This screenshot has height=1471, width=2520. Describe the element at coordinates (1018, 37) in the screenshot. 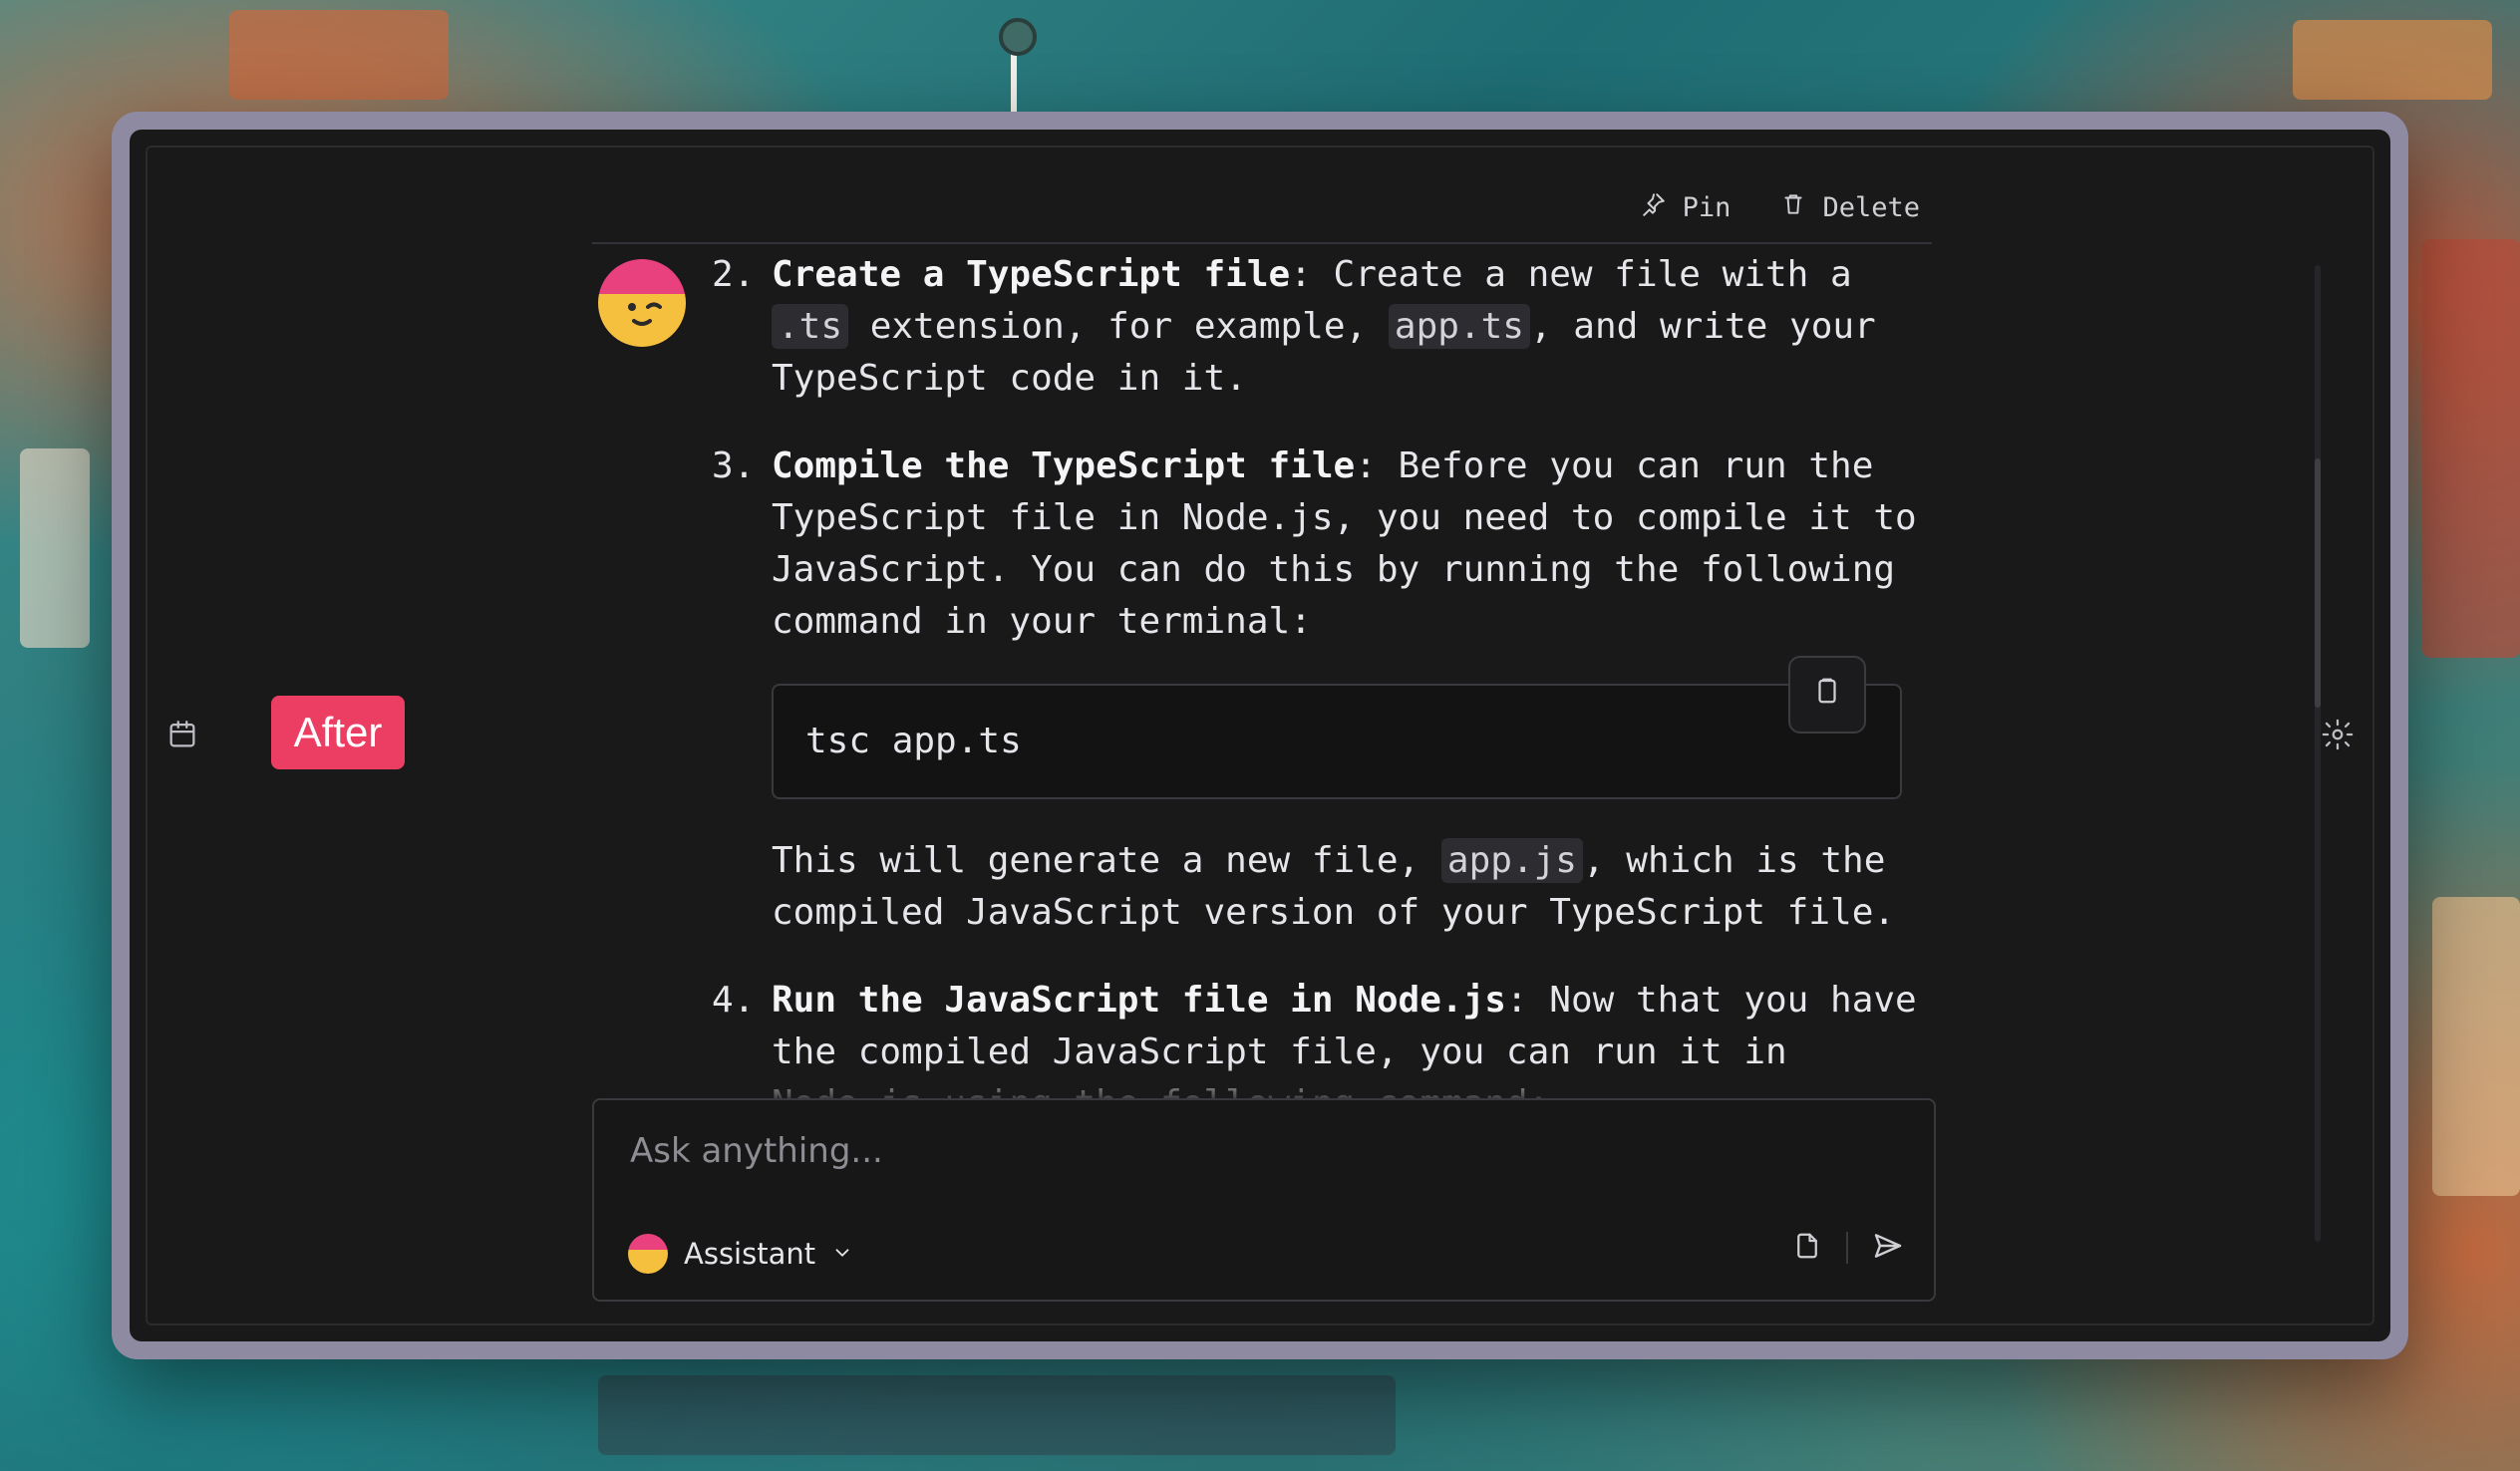

I see `bg-pin-knob` at that location.